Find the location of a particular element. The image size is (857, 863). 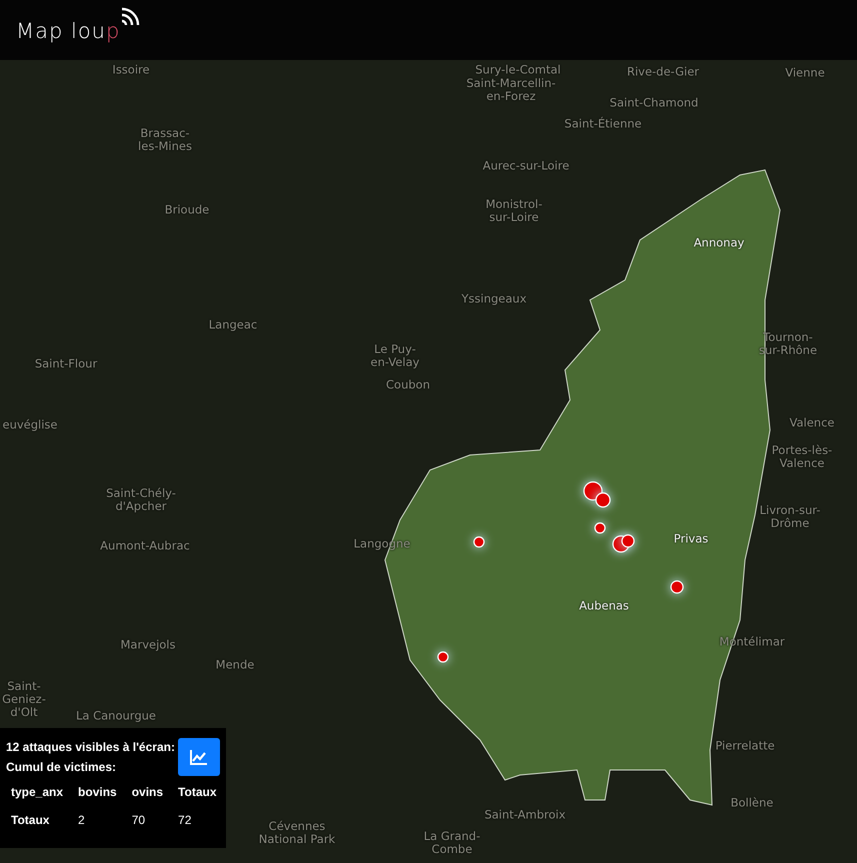

place-label: Aumont-Aubrac is located at coordinates (145, 546).